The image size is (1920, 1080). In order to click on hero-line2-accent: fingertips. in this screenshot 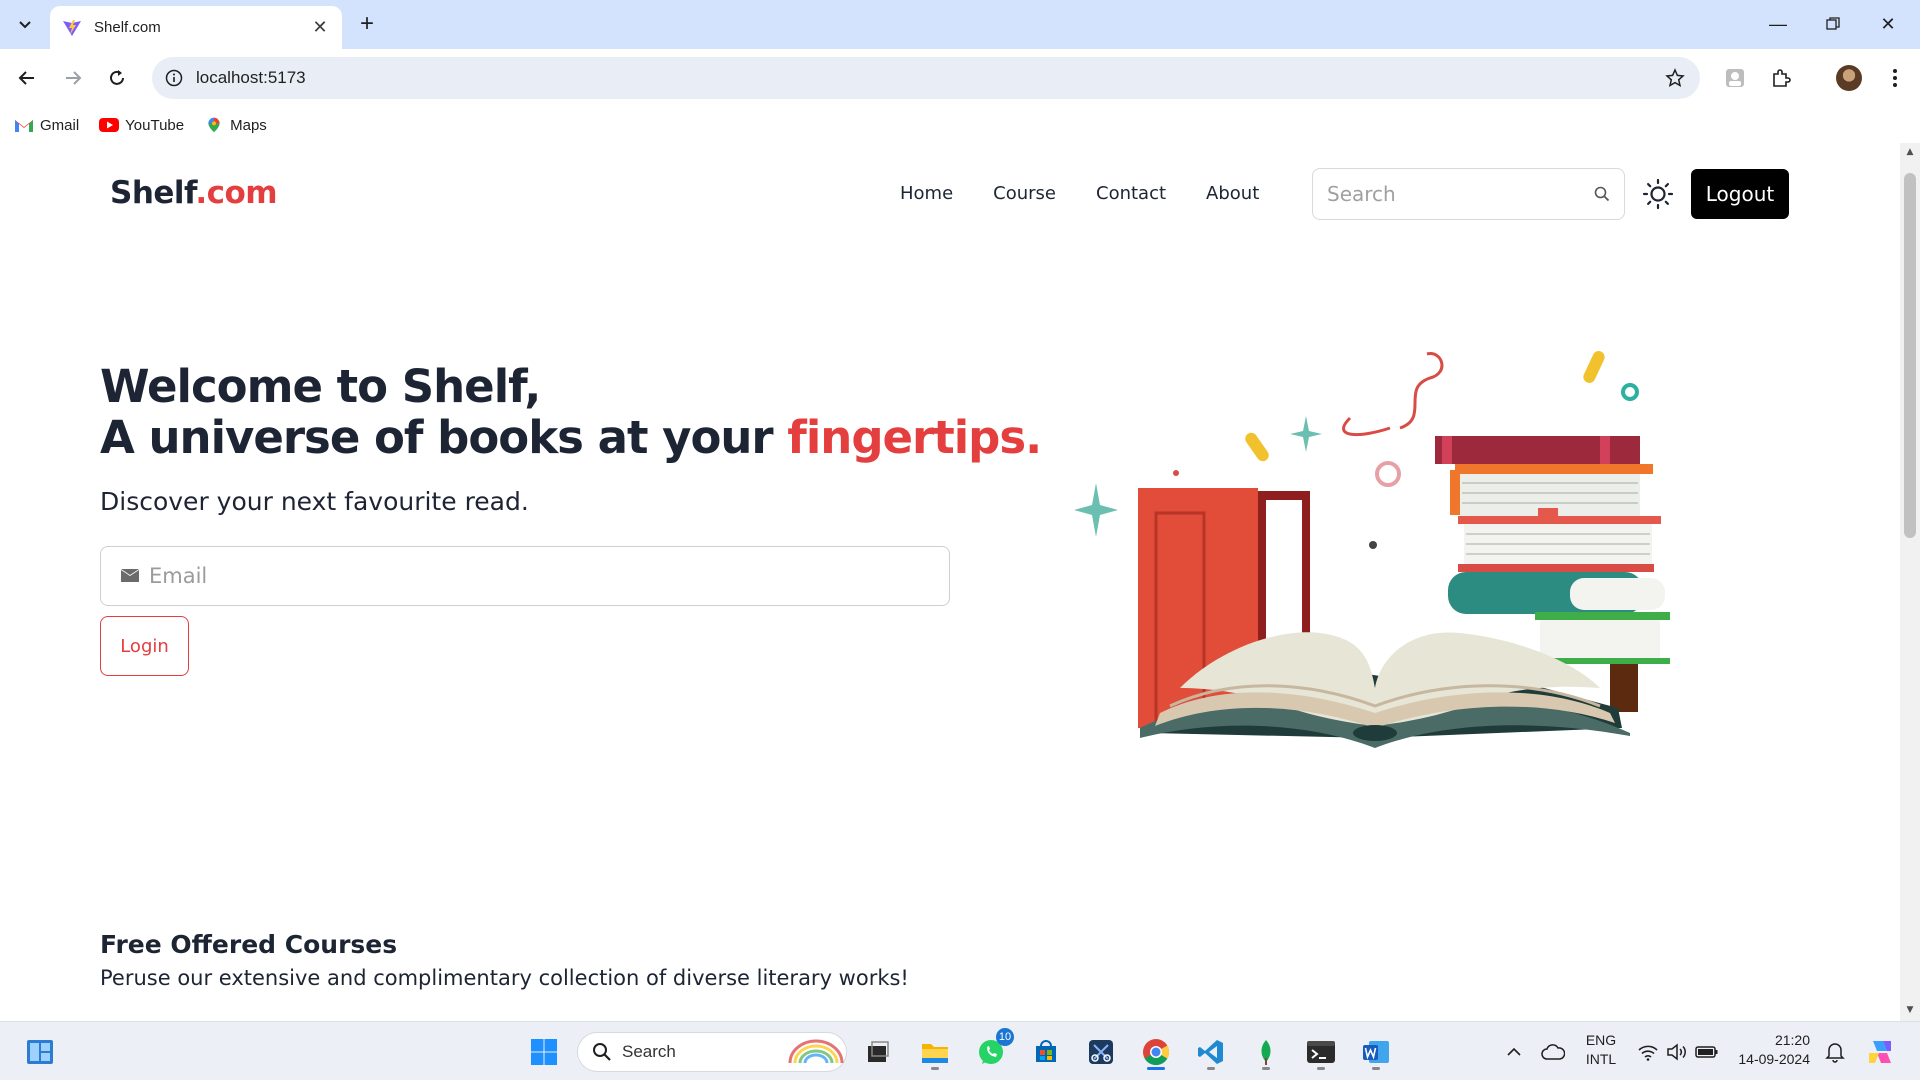, I will do `click(914, 437)`.